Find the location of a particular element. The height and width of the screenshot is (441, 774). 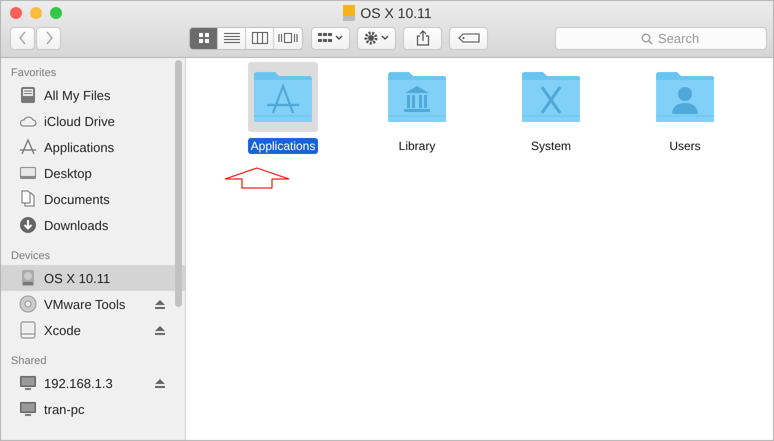

tag-icon is located at coordinates (469, 38).